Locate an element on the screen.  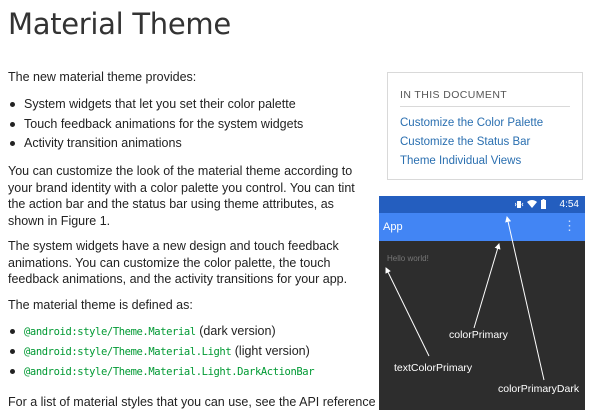
page-title: Material Theme is located at coordinates (119, 24).